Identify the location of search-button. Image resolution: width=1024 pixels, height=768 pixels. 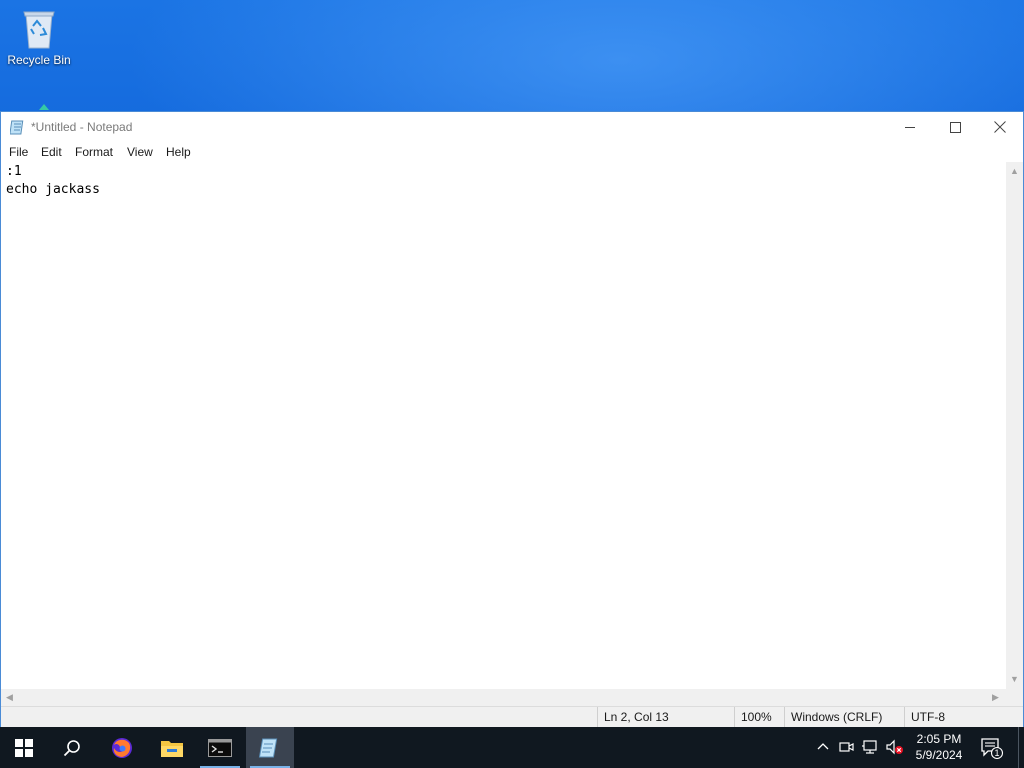
(72, 747).